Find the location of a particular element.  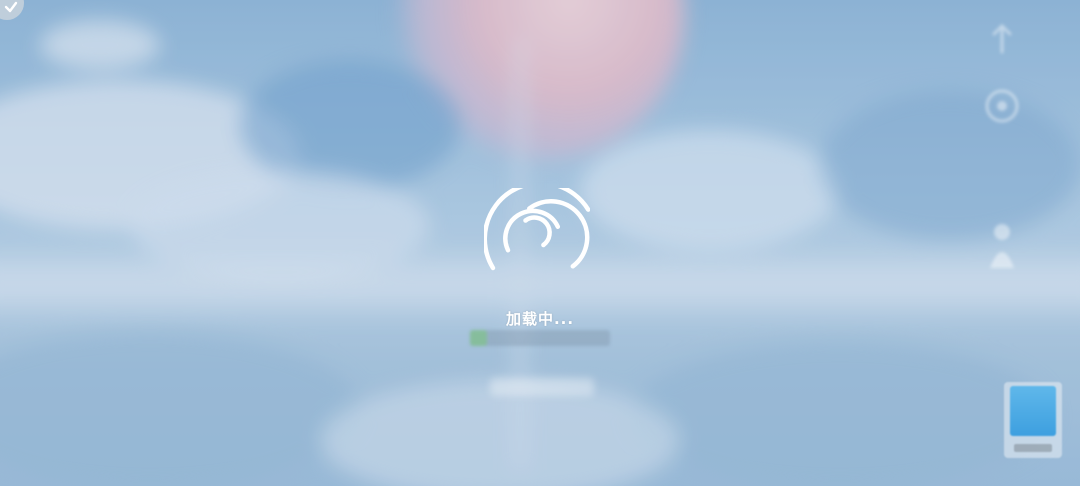

widget-label is located at coordinates (1033, 448).